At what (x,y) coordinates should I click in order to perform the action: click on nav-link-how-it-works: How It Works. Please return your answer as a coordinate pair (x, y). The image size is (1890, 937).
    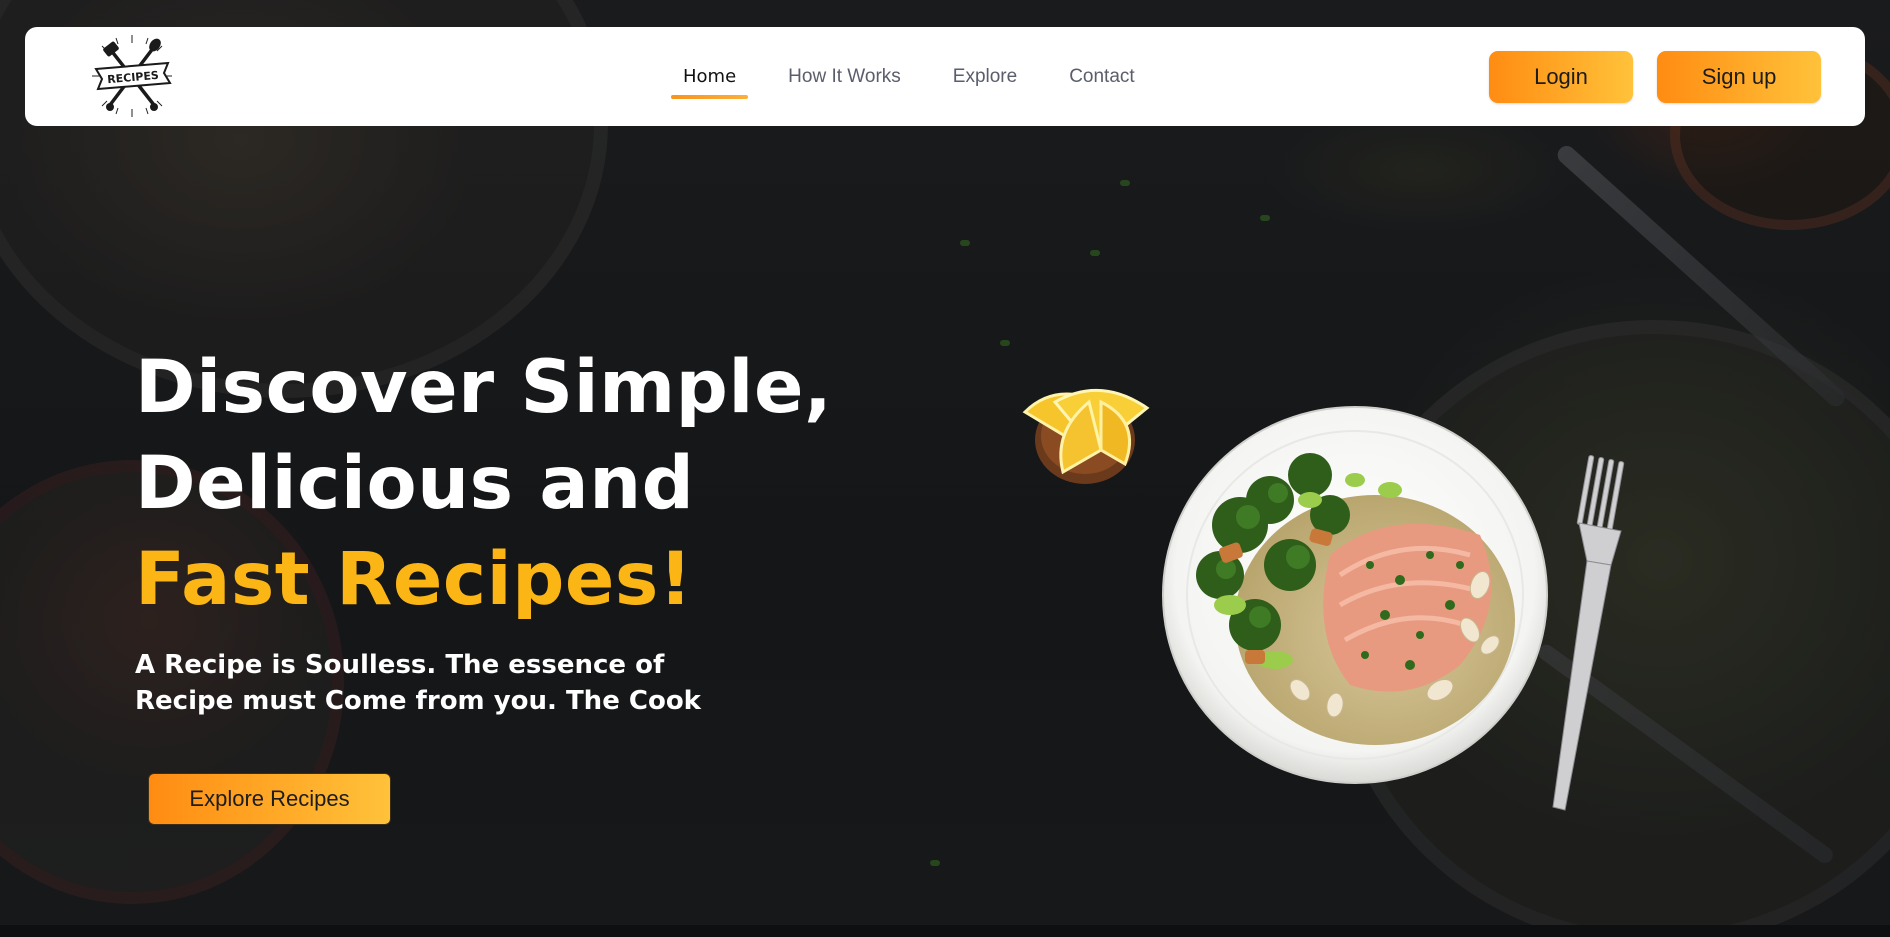
    Looking at the image, I should click on (844, 77).